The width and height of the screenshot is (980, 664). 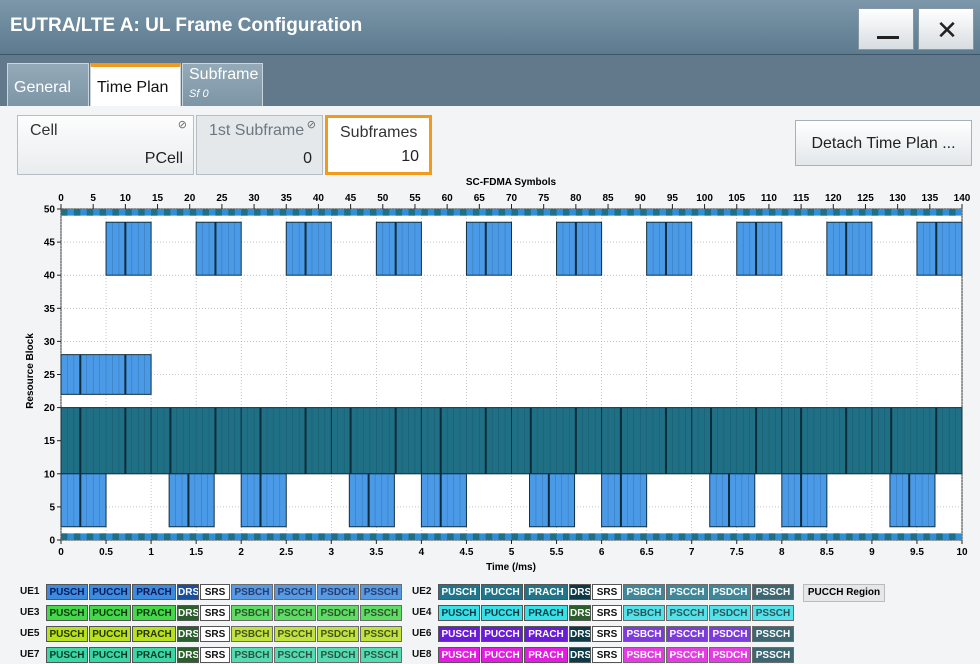 What do you see at coordinates (580, 655) in the screenshot?
I see `legend-ue8-drs: DRS` at bounding box center [580, 655].